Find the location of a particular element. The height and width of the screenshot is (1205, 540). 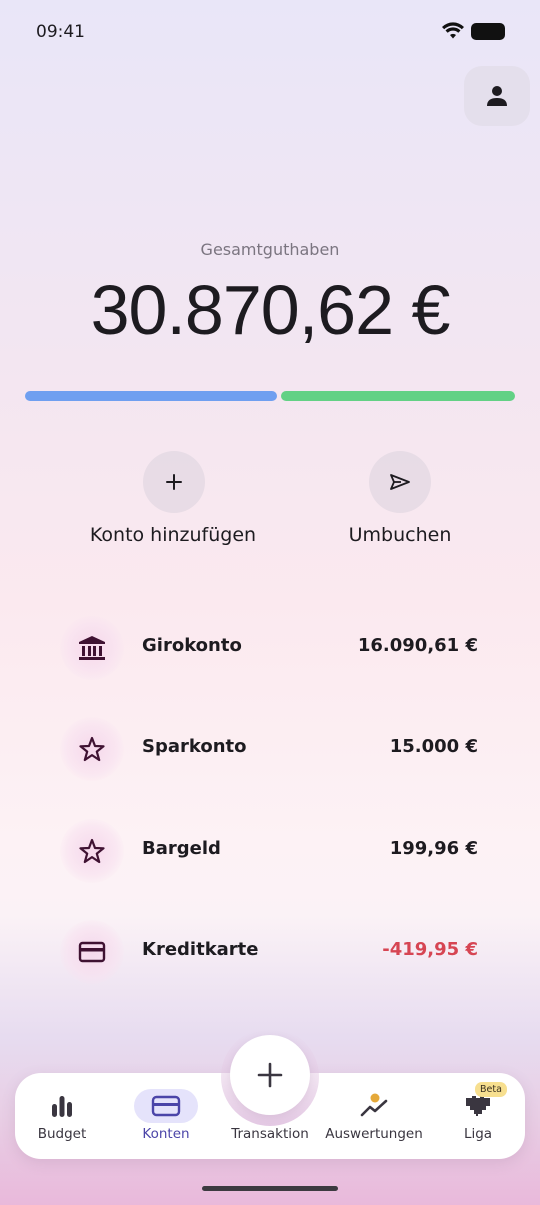

account-row-girokonto: Girokonto 16.090,61 € is located at coordinates (275, 651).